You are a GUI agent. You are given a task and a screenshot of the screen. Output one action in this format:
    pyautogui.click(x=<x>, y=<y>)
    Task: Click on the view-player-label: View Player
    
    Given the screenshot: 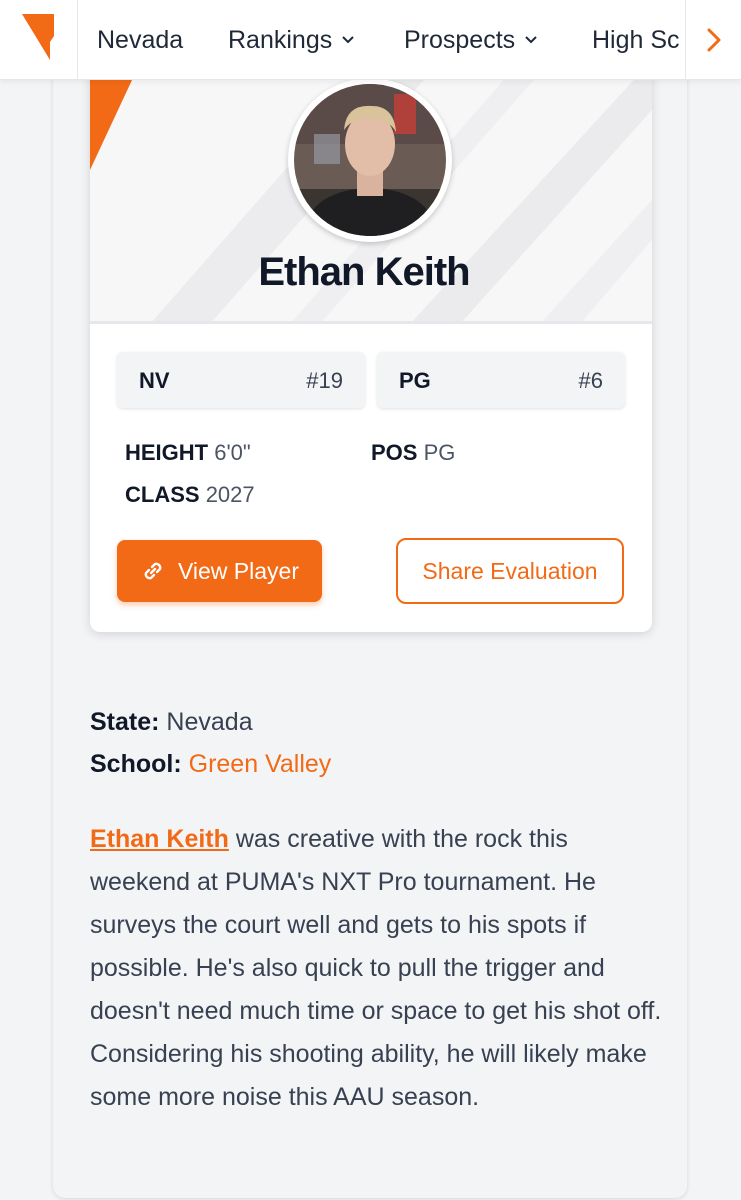 What is the action you would take?
    pyautogui.click(x=238, y=570)
    